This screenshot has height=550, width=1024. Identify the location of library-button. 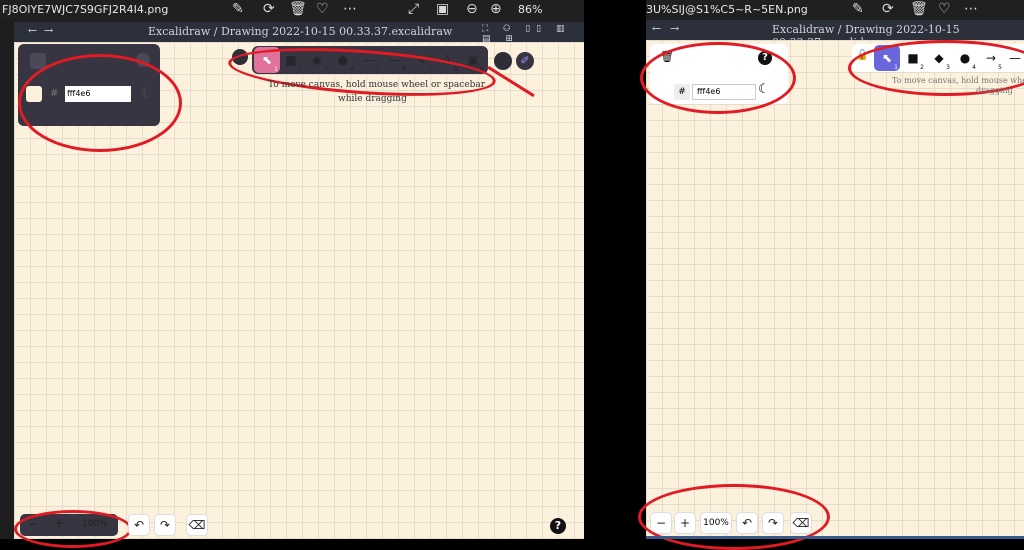
(503, 61).